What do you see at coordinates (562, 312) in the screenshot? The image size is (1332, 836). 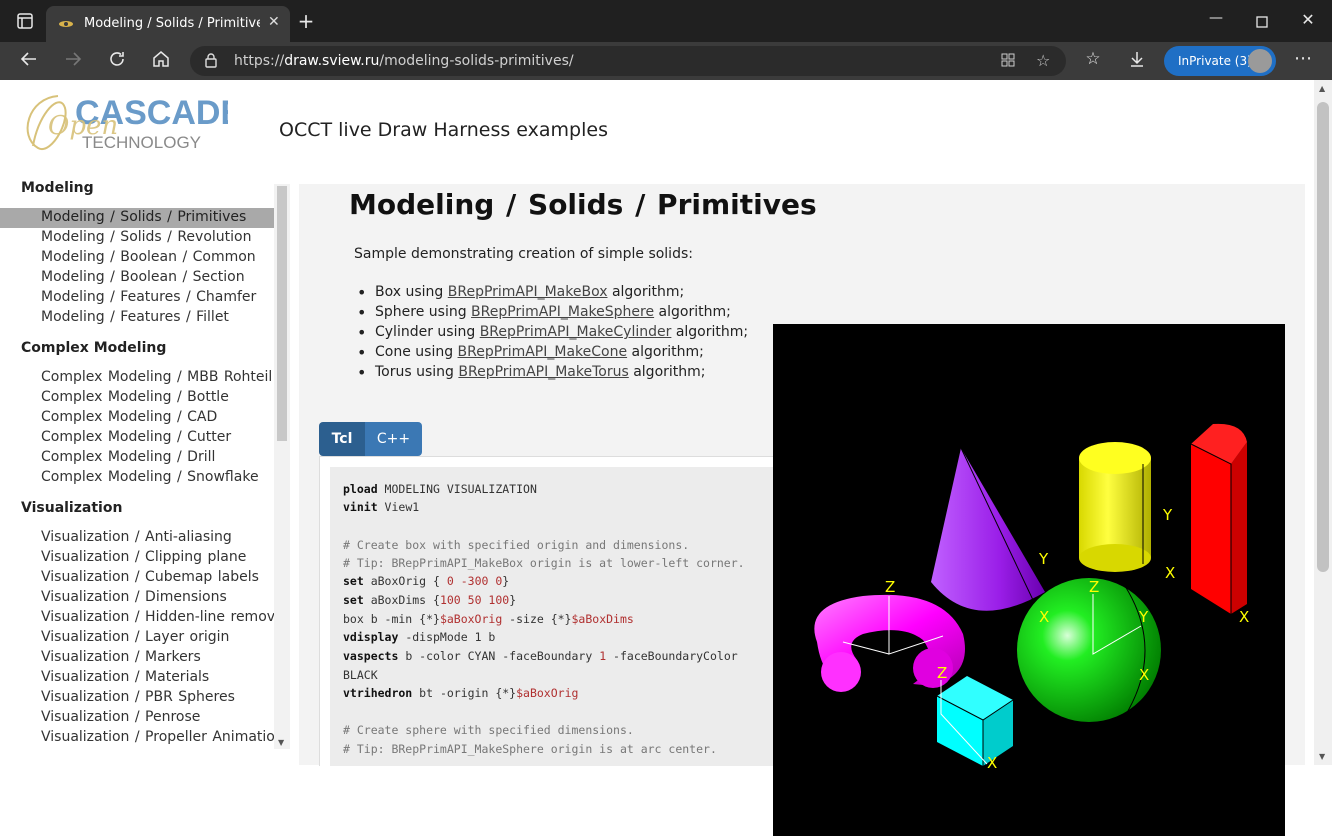 I see `api-link-makesphere: BRepPrimAPI_MakeSphere` at bounding box center [562, 312].